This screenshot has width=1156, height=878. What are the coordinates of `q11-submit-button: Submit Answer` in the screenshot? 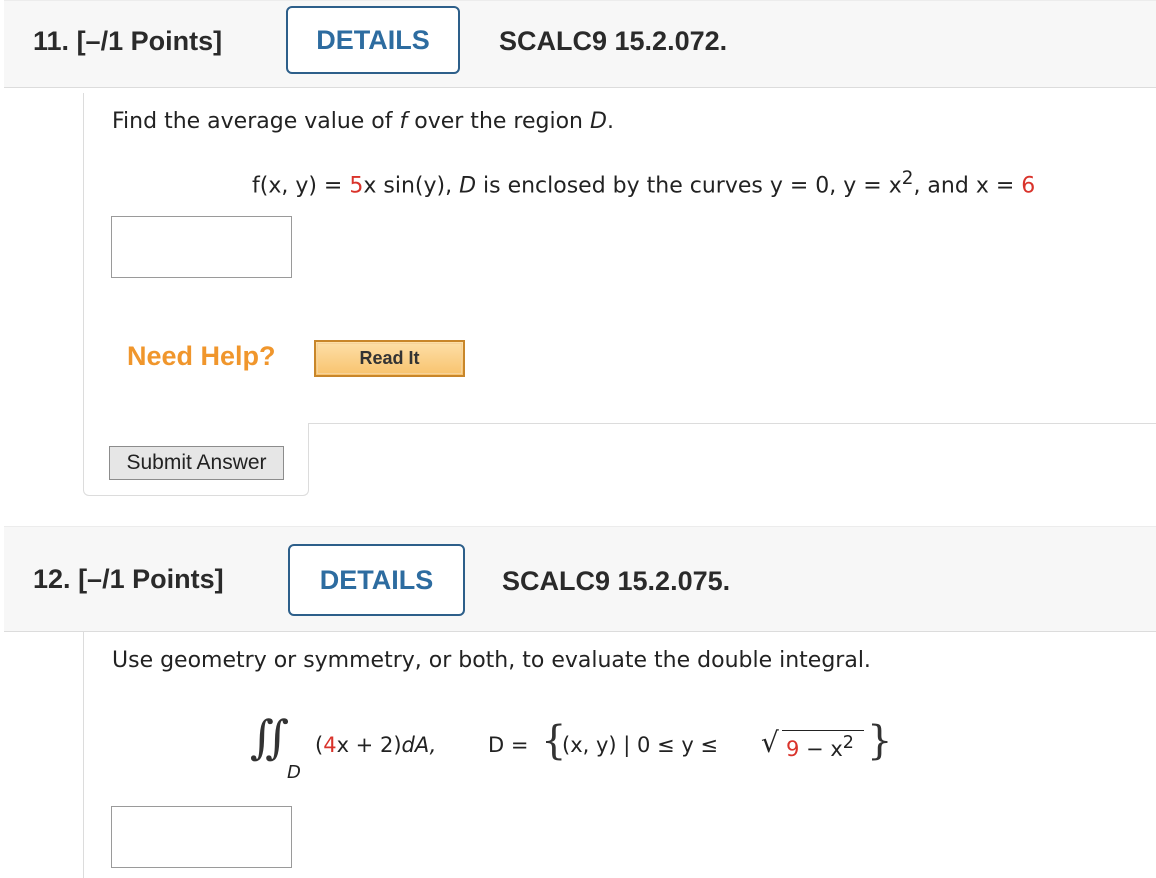 It's located at (196, 463).